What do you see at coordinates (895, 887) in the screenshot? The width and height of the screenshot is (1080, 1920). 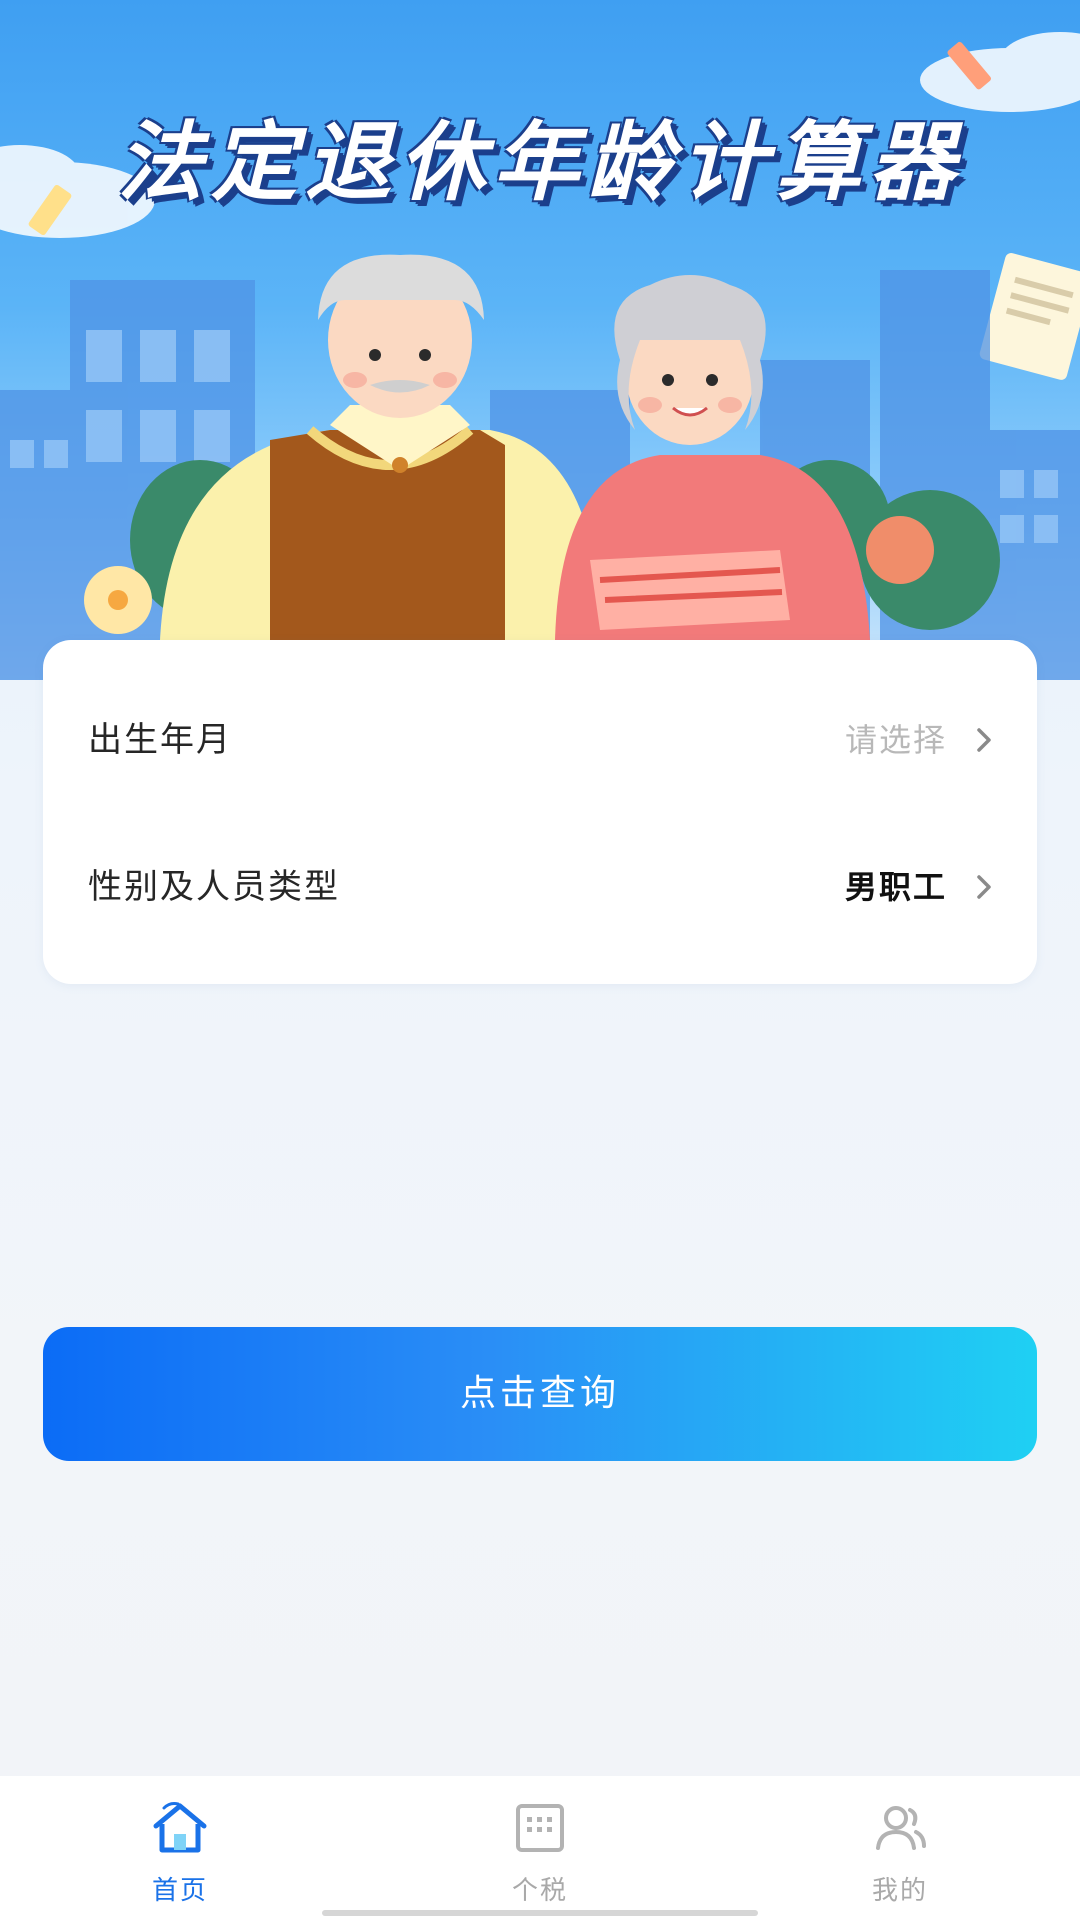 I see `gender-type-value: 男职工` at bounding box center [895, 887].